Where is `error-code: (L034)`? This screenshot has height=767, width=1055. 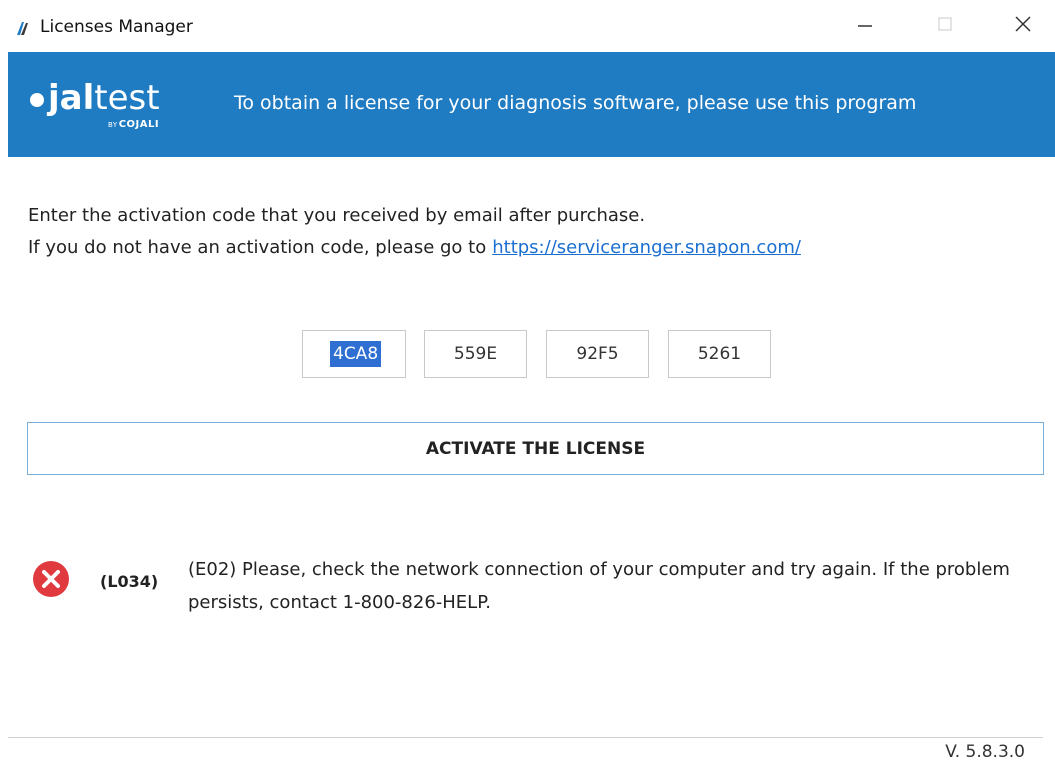
error-code: (L034) is located at coordinates (129, 581).